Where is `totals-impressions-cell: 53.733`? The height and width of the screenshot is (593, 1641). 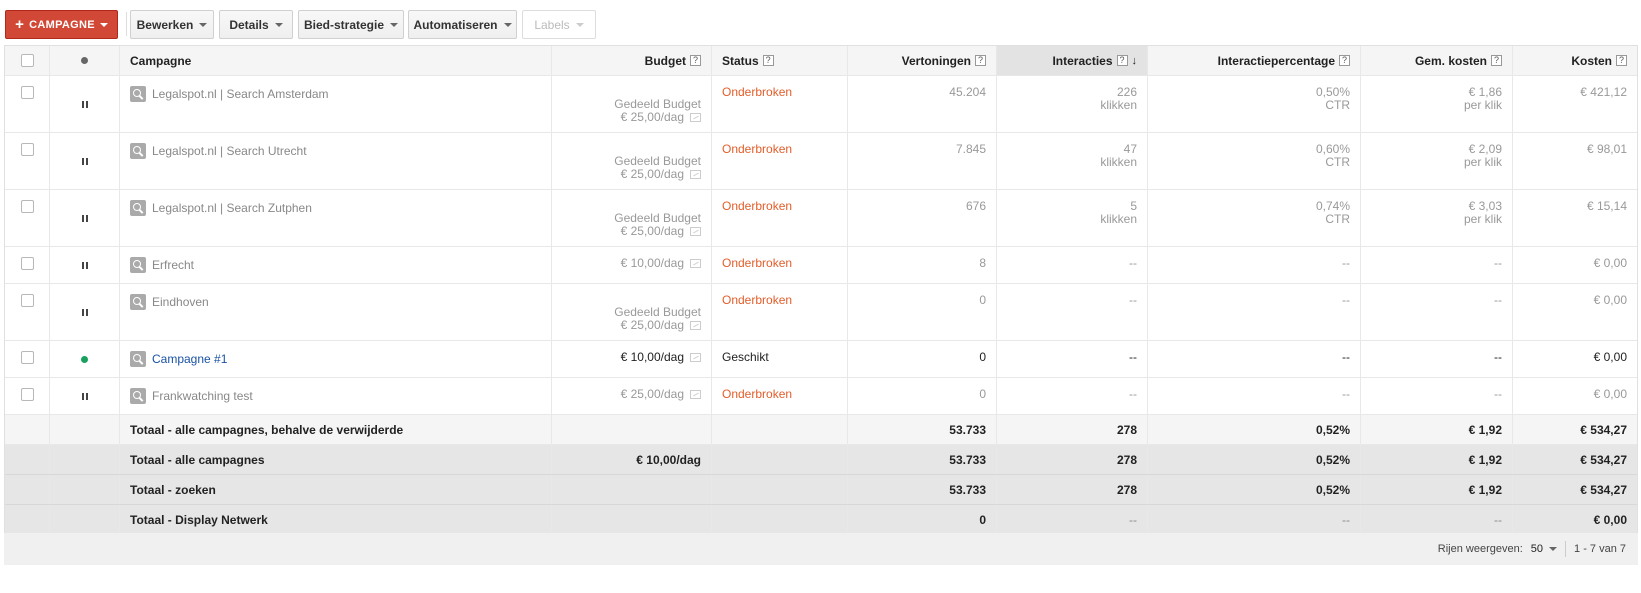
totals-impressions-cell: 53.733 is located at coordinates (922, 459).